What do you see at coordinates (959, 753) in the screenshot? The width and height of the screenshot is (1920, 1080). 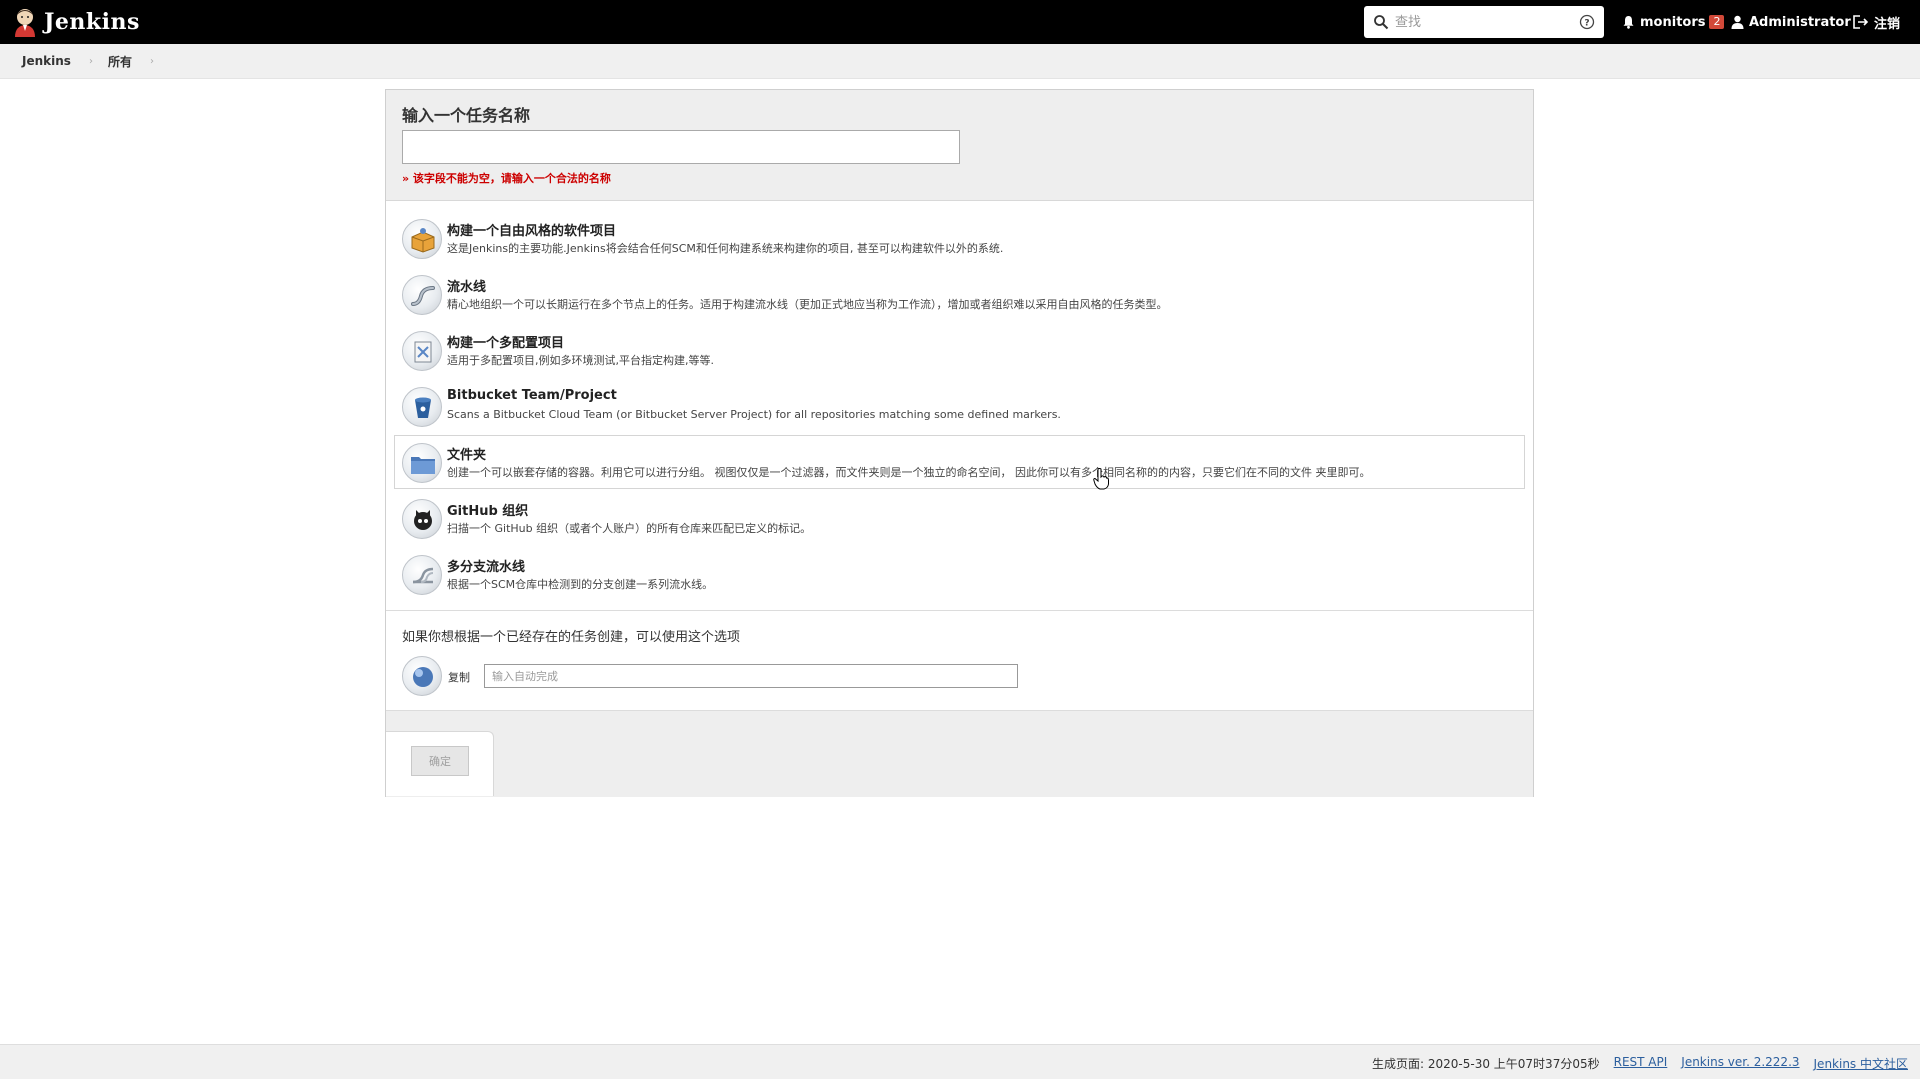 I see `submit-section: 确定` at bounding box center [959, 753].